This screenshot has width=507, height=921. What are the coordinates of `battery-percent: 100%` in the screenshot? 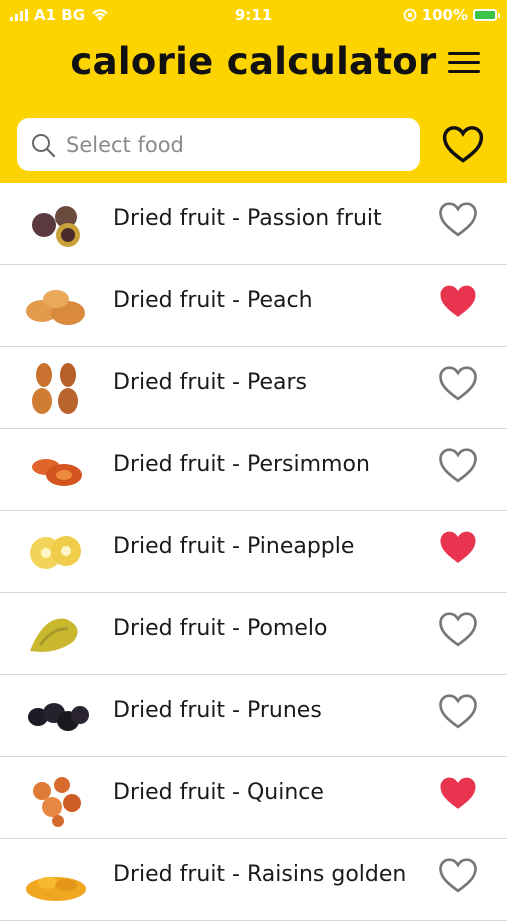 It's located at (444, 15).